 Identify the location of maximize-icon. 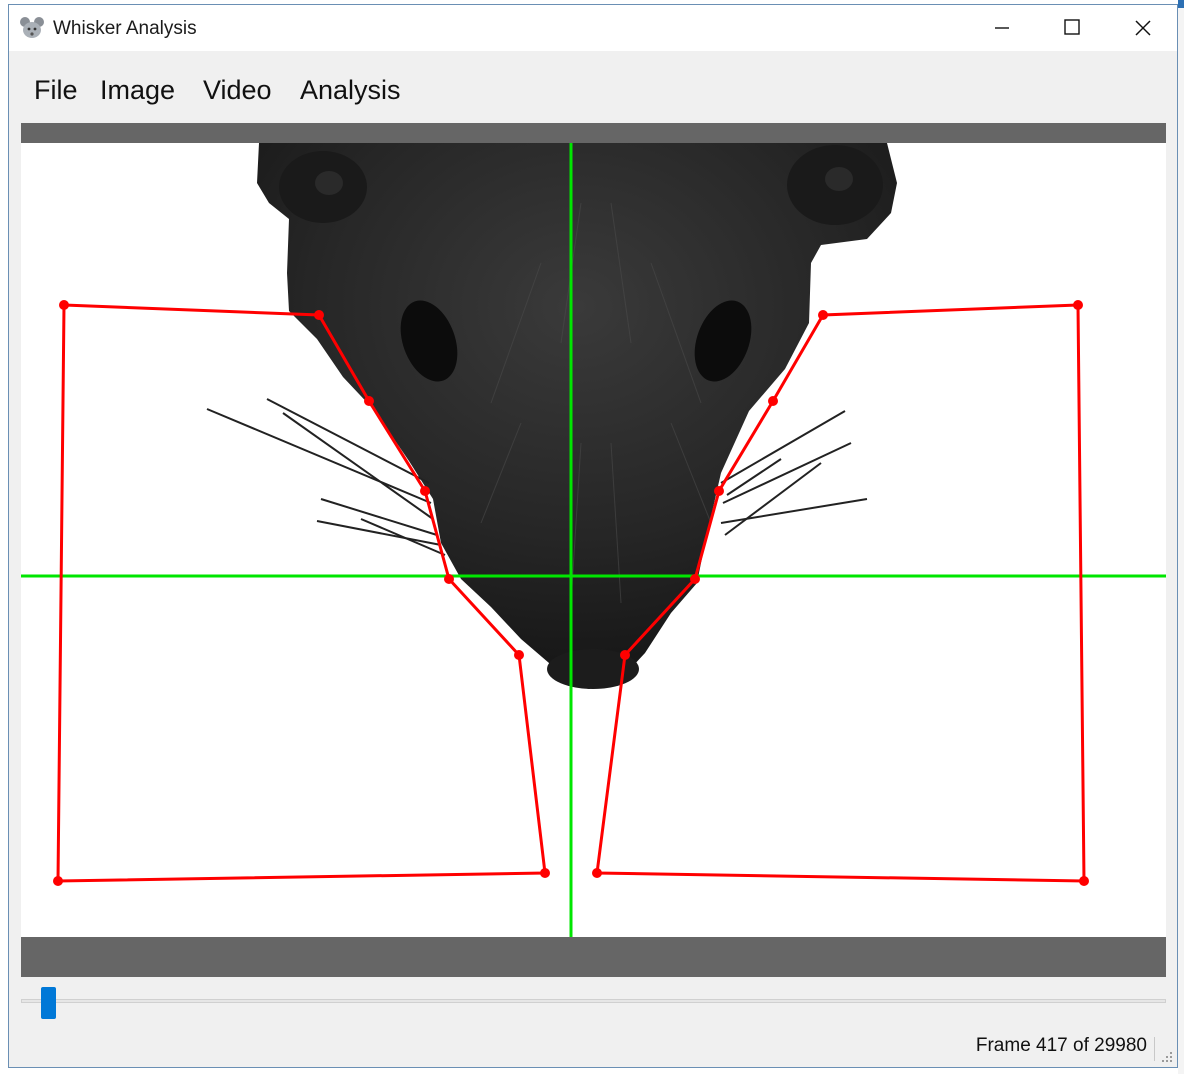
(1072, 27).